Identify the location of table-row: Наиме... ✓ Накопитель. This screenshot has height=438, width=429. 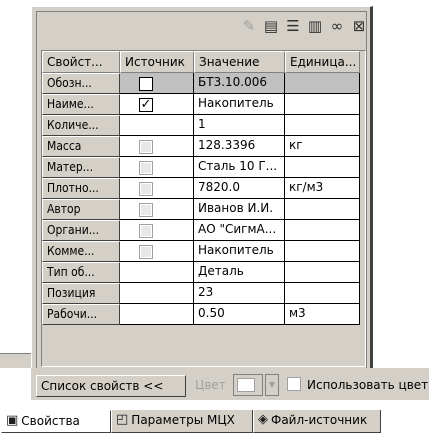
(201, 104).